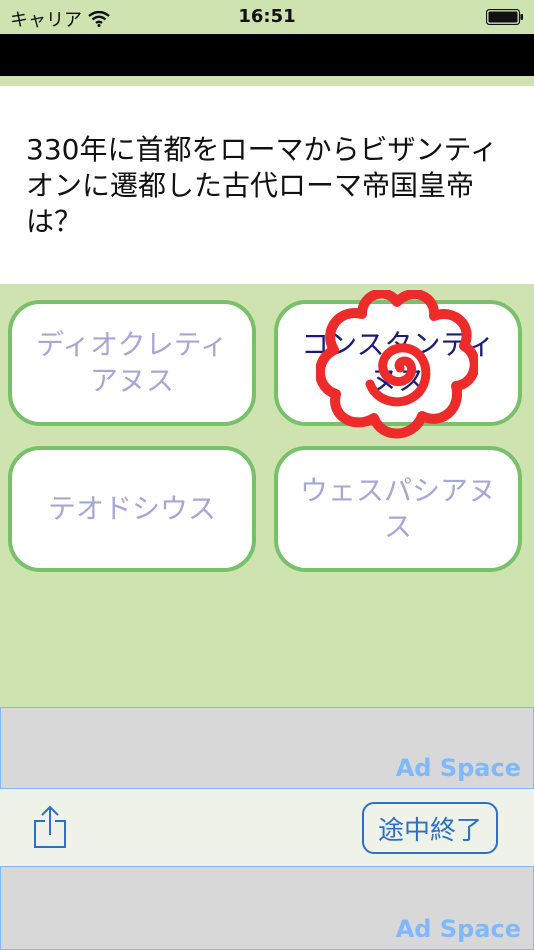 The width and height of the screenshot is (534, 950). Describe the element at coordinates (267, 81) in the screenshot. I see `header-divider` at that location.